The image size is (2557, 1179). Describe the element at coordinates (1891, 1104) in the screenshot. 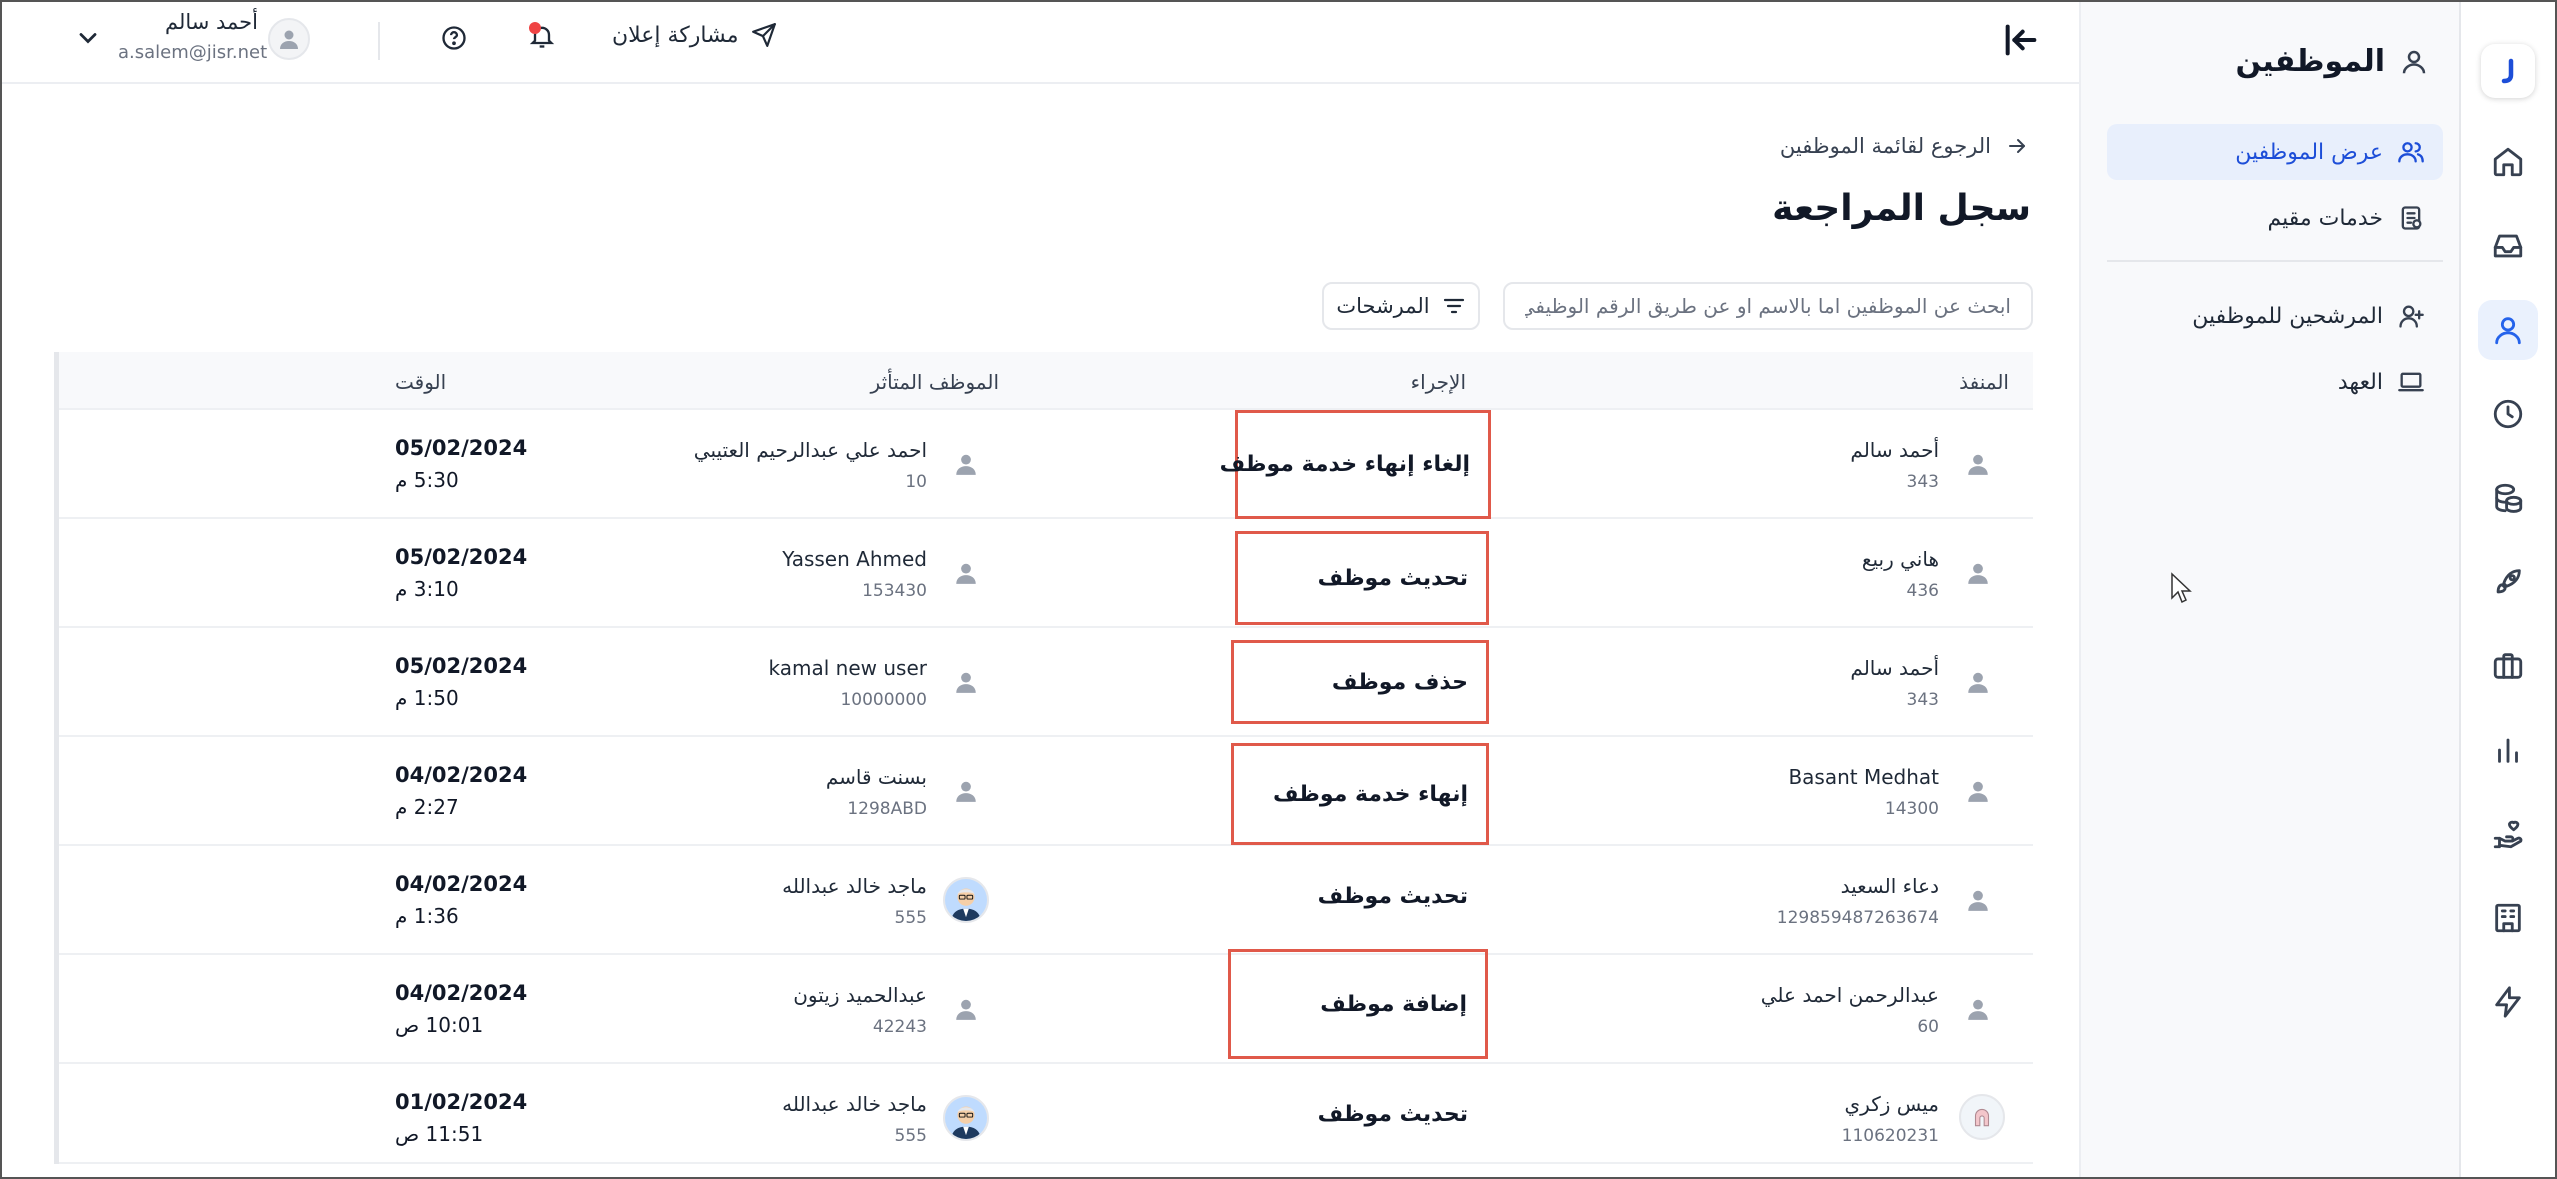

I see `executor-name: ميس زكري` at that location.